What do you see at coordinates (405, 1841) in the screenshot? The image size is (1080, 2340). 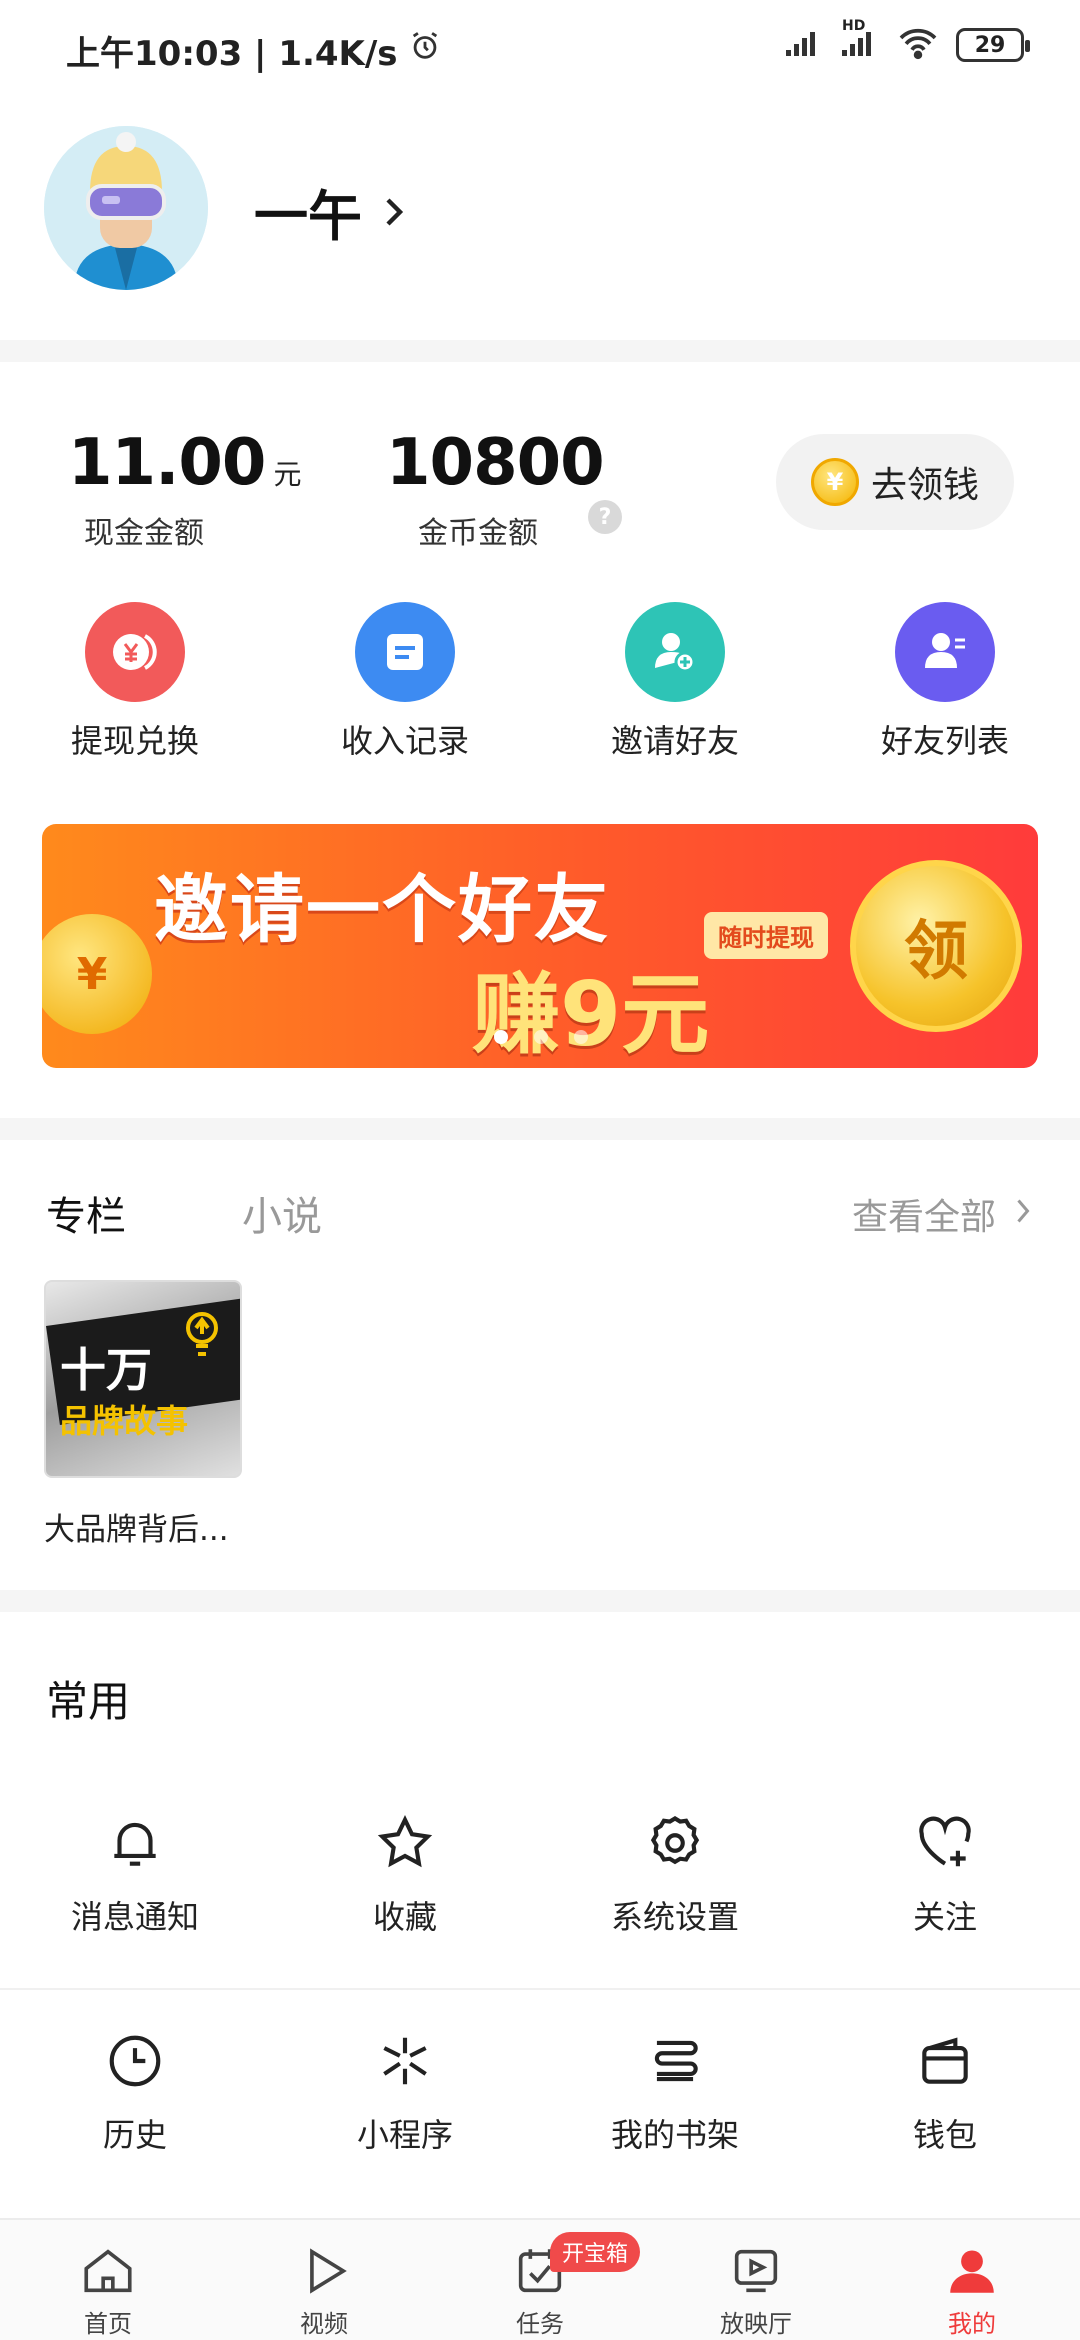 I see `star-icon` at bounding box center [405, 1841].